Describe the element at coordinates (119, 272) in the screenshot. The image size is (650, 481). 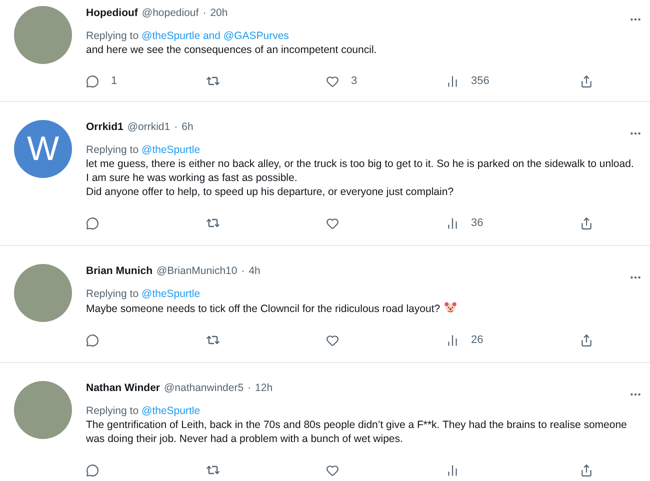
I see `user-name: Brian Munich` at that location.